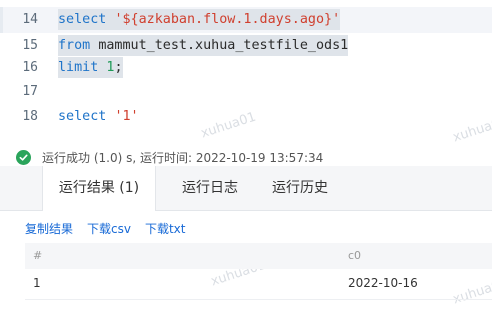  I want to click on result-tabs: 运行结果 (1) 运行日志 运行历史, so click(246, 188).